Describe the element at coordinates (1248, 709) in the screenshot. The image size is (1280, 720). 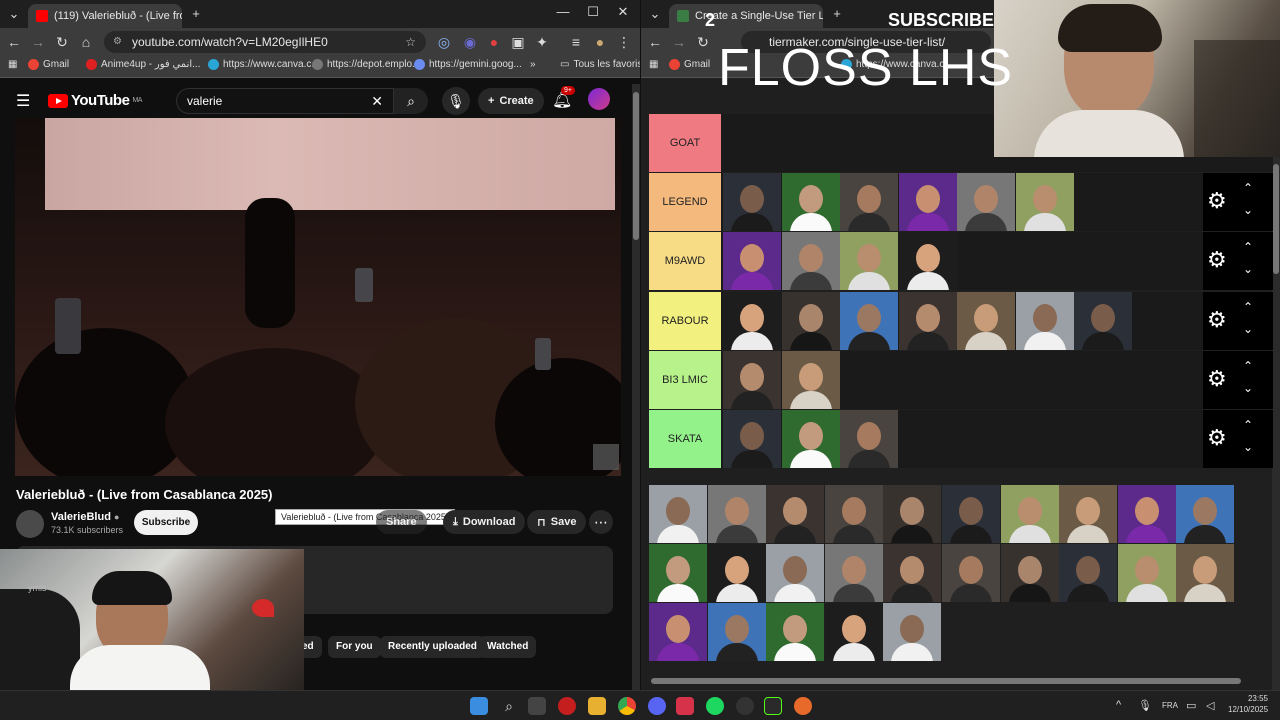
I see `clock-date: 12/10/2025` at that location.